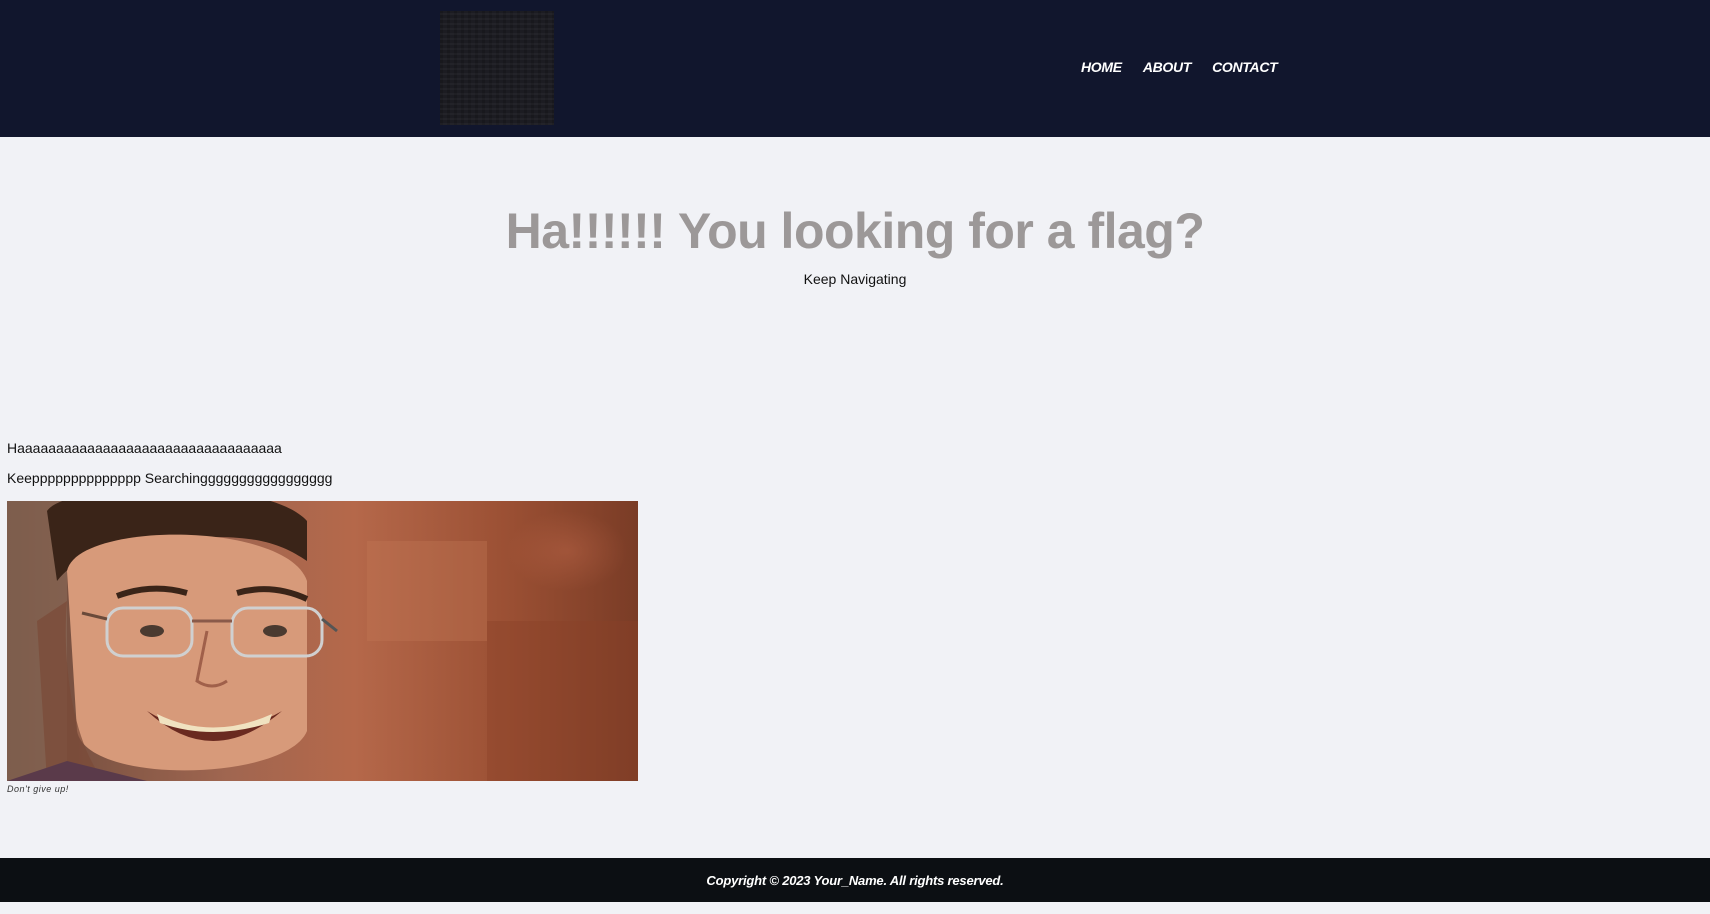 Image resolution: width=1710 pixels, height=914 pixels. I want to click on nav-about-link: ABOUT, so click(1167, 67).